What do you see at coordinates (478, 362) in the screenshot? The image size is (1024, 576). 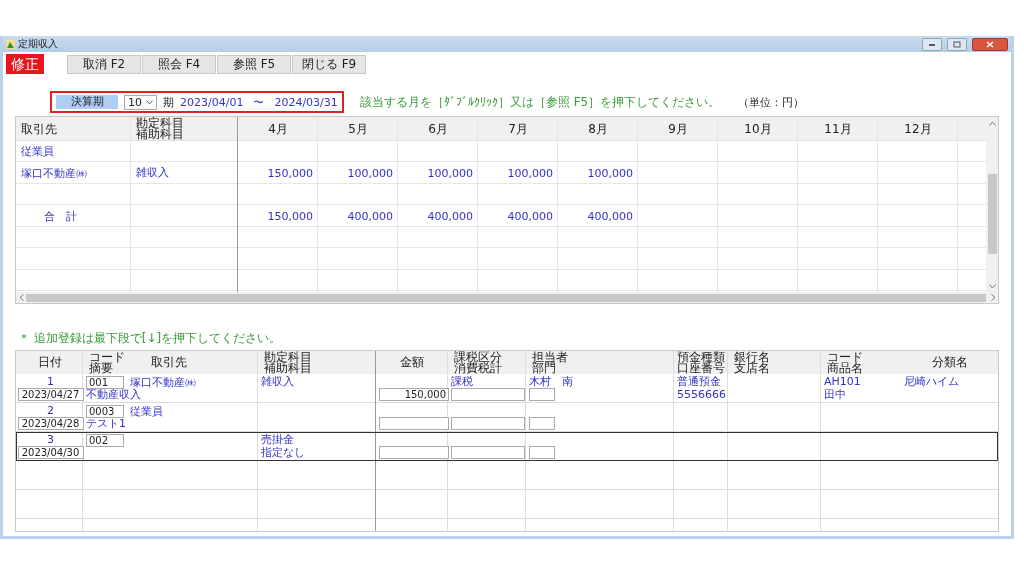 I see `column-header: 課税区分消費税計` at bounding box center [478, 362].